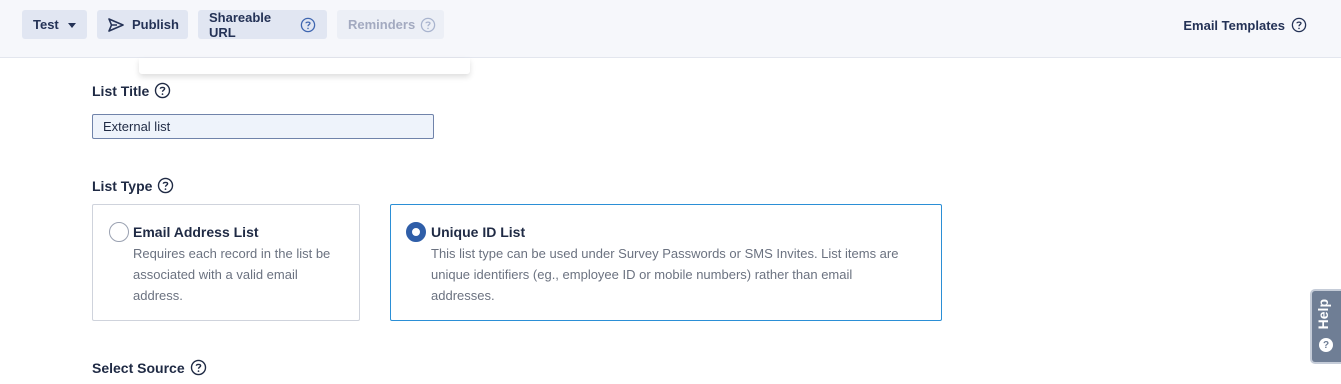  Describe the element at coordinates (155, 24) in the screenshot. I see `publish-label: Publish` at that location.